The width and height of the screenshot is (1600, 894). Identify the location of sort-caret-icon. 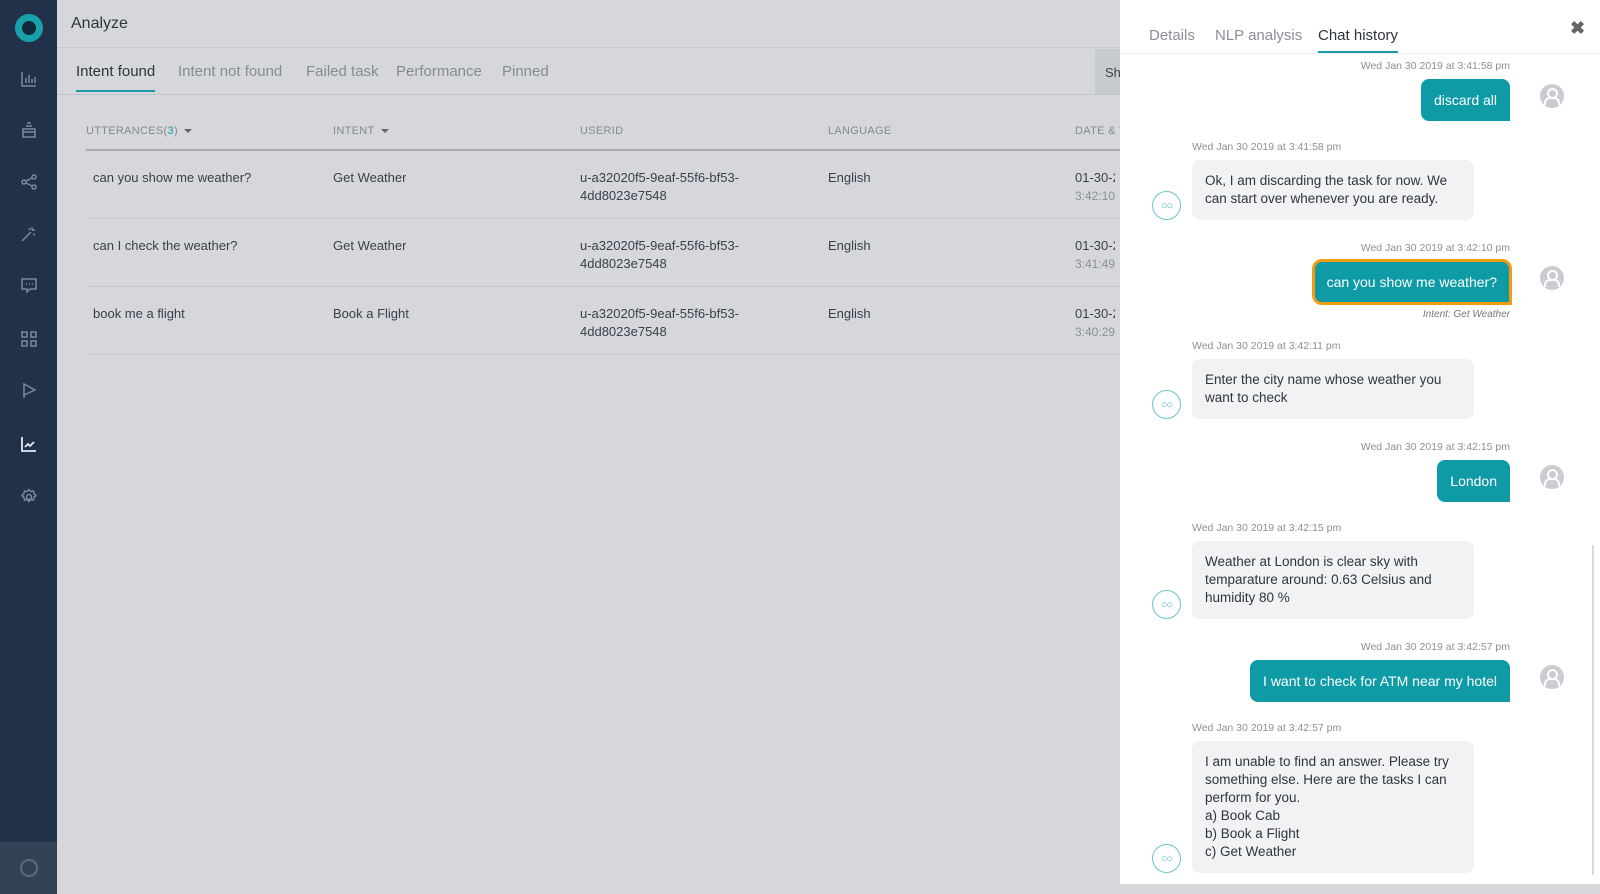
(187, 131).